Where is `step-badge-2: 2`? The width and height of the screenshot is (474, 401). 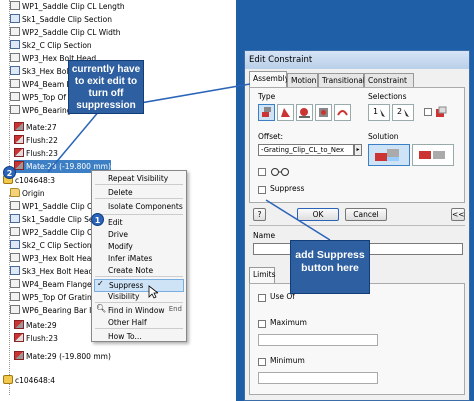
step-badge-2: 2 is located at coordinates (9, 172).